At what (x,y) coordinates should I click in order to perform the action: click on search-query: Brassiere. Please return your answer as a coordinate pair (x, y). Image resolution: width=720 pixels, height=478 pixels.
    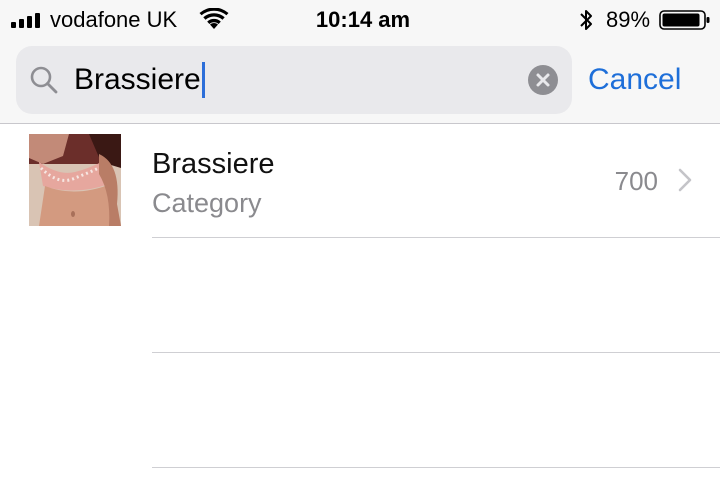
    Looking at the image, I should click on (139, 80).